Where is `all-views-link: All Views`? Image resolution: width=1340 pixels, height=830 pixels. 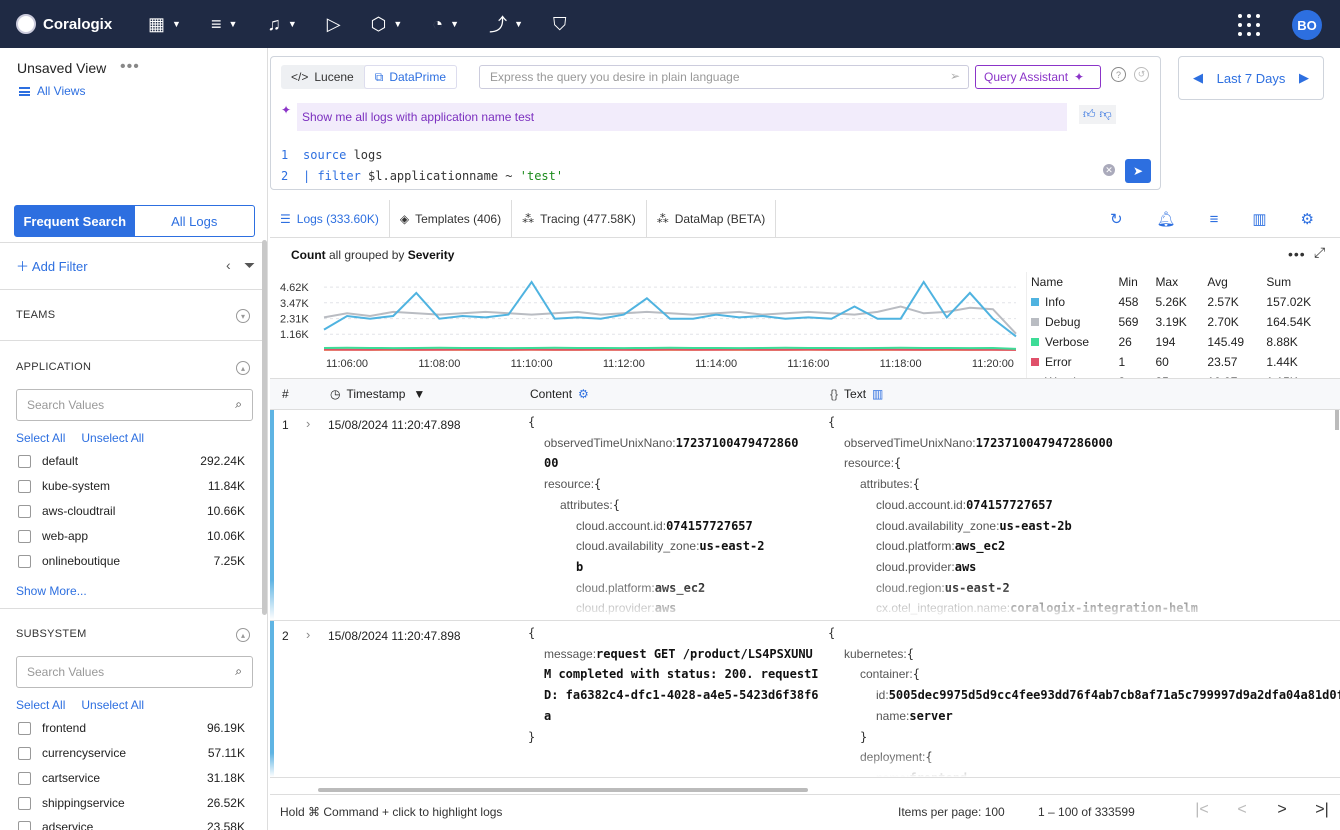
all-views-link: All Views is located at coordinates (52, 91).